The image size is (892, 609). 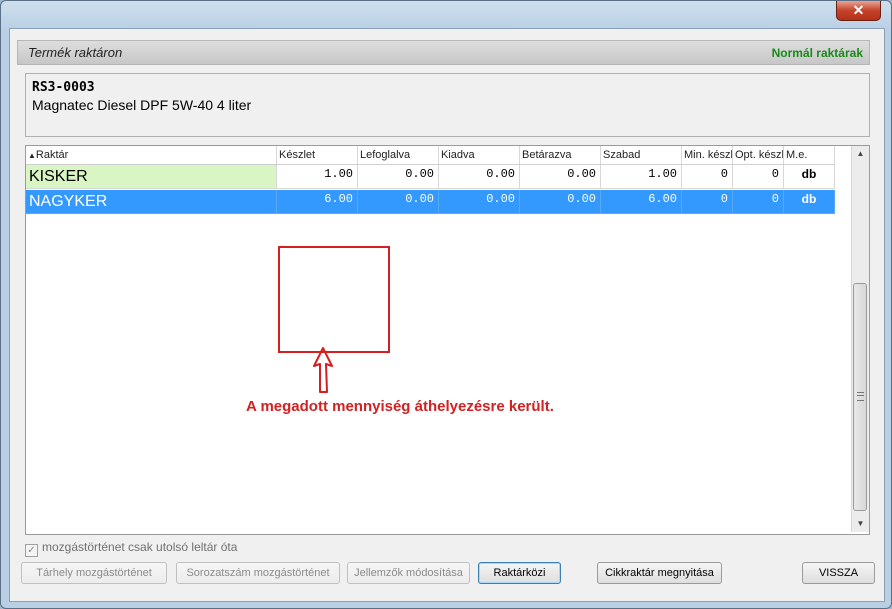 What do you see at coordinates (63, 87) in the screenshot?
I see `product-code: RS3-0003` at bounding box center [63, 87].